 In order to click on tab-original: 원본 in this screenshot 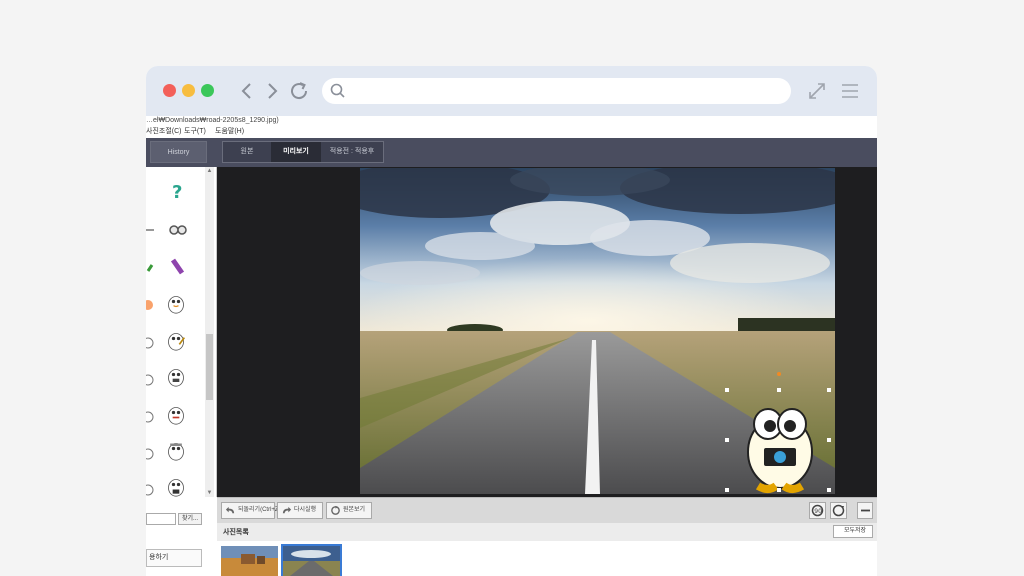, I will do `click(247, 152)`.